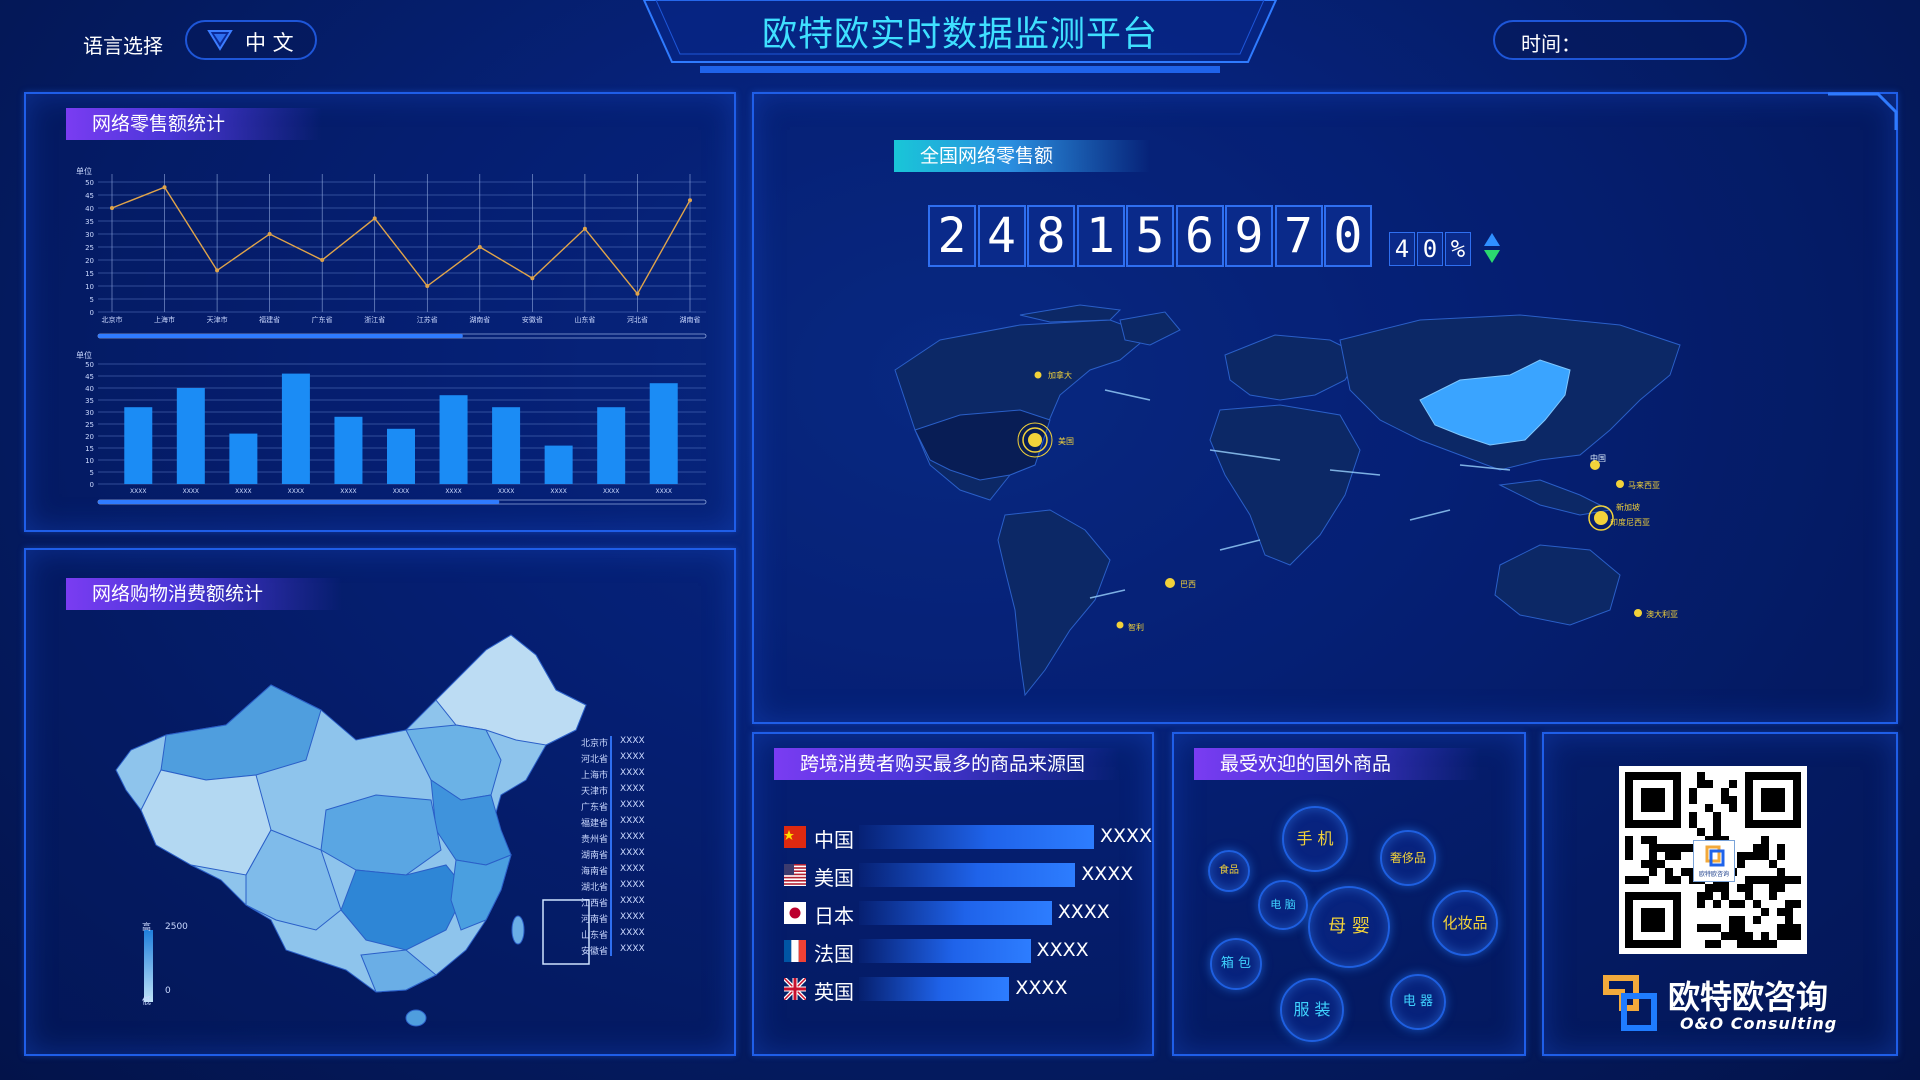 The image size is (1920, 1080). Describe the element at coordinates (1100, 236) in the screenshot. I see `counter-digit: 1` at that location.